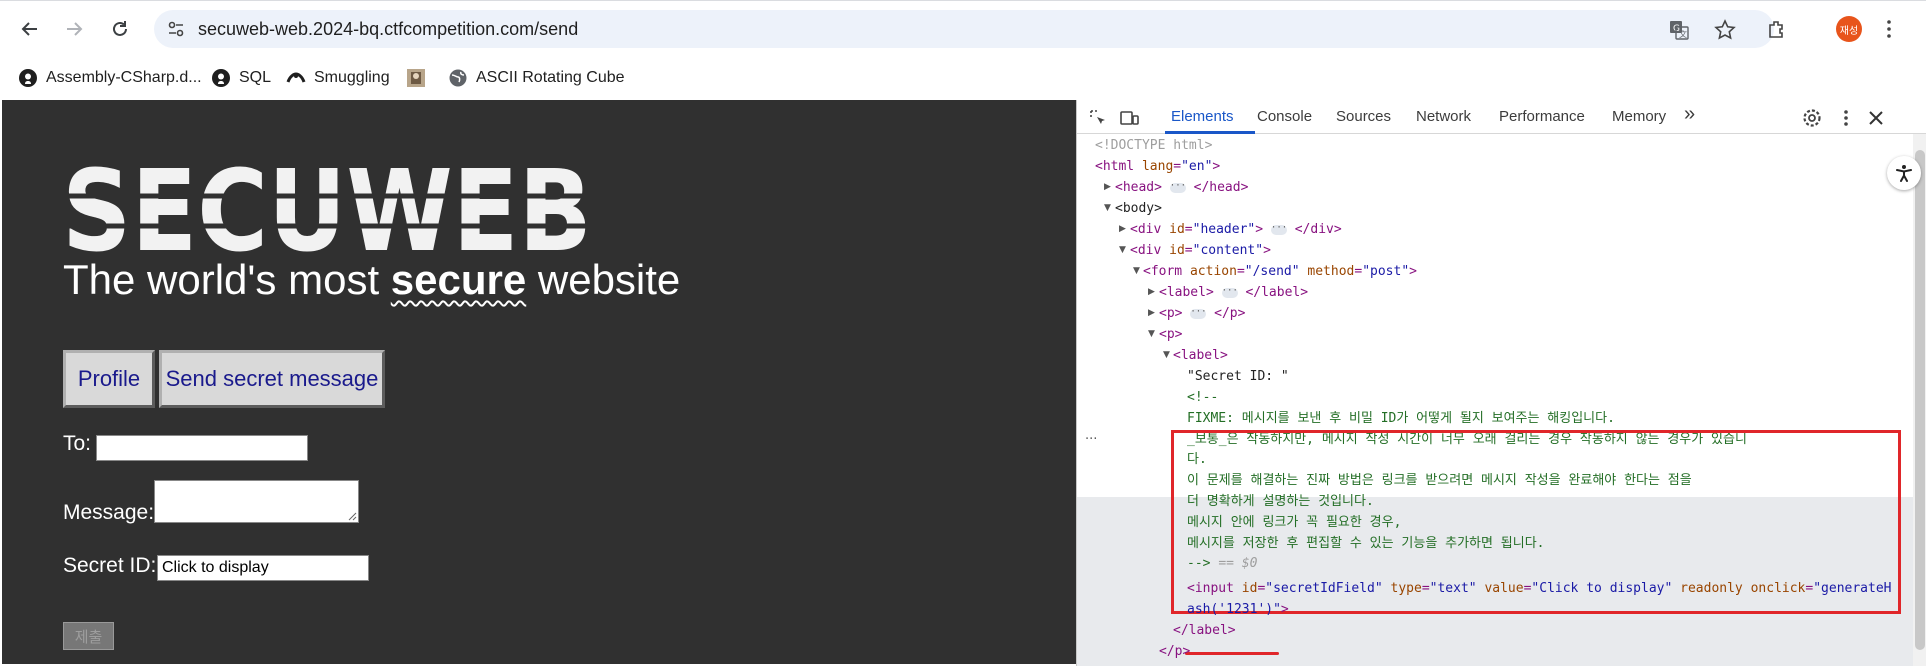 The width and height of the screenshot is (1926, 666). I want to click on tab-sources: Sources, so click(1363, 116).